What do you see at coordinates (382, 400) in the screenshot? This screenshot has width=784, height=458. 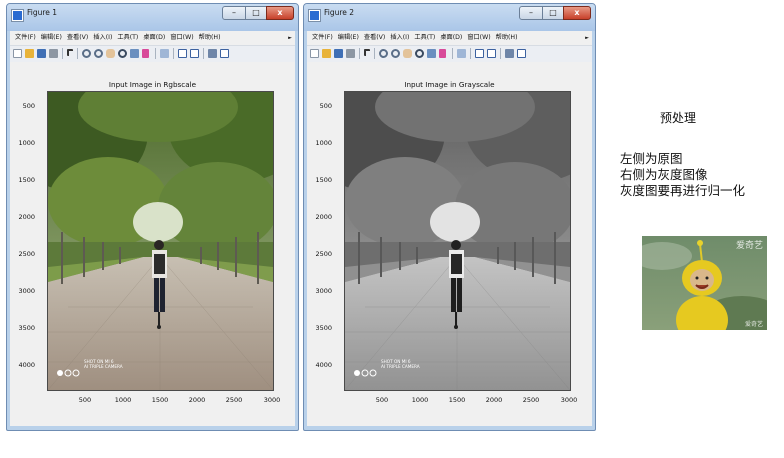 I see `x-tick-label: 500` at bounding box center [382, 400].